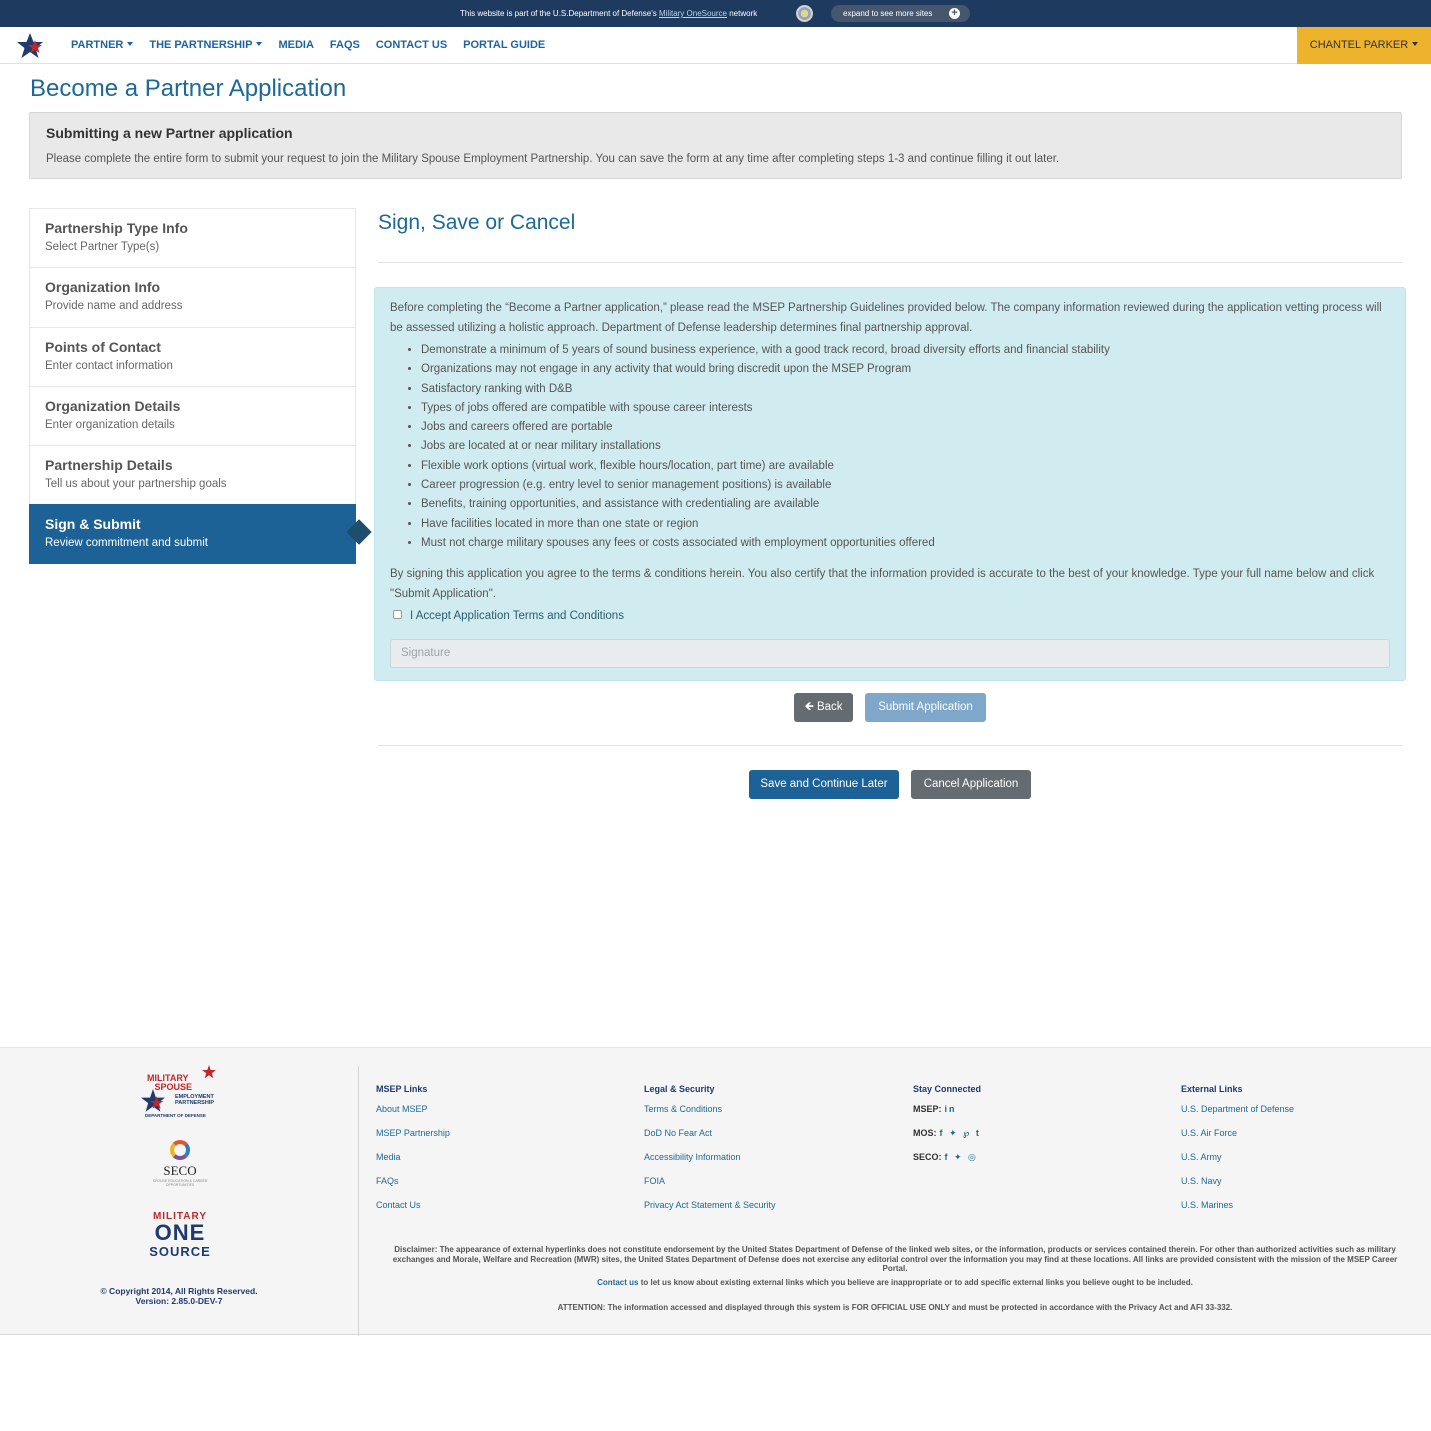  Describe the element at coordinates (925, 707) in the screenshot. I see `submit-application-button: Submit Application` at that location.